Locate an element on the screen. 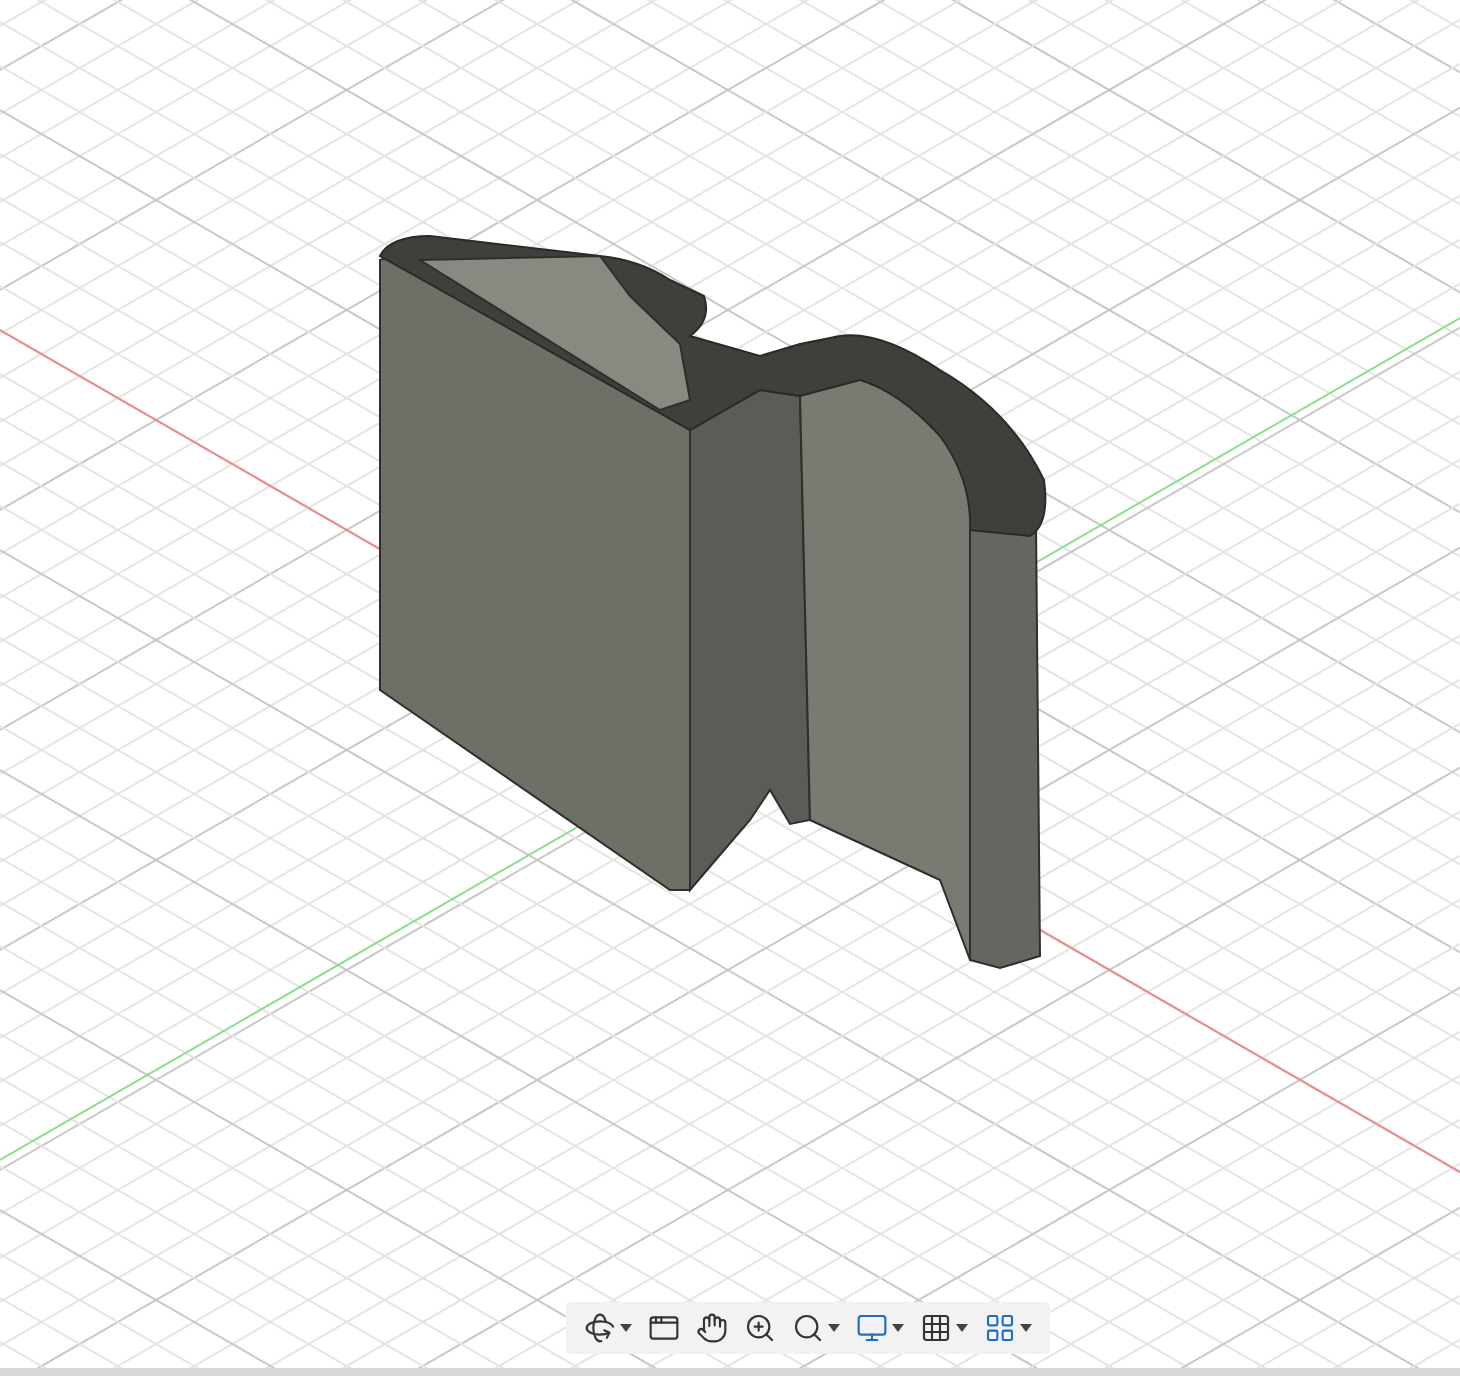 The width and height of the screenshot is (1460, 1376). window-icon is located at coordinates (664, 1328).